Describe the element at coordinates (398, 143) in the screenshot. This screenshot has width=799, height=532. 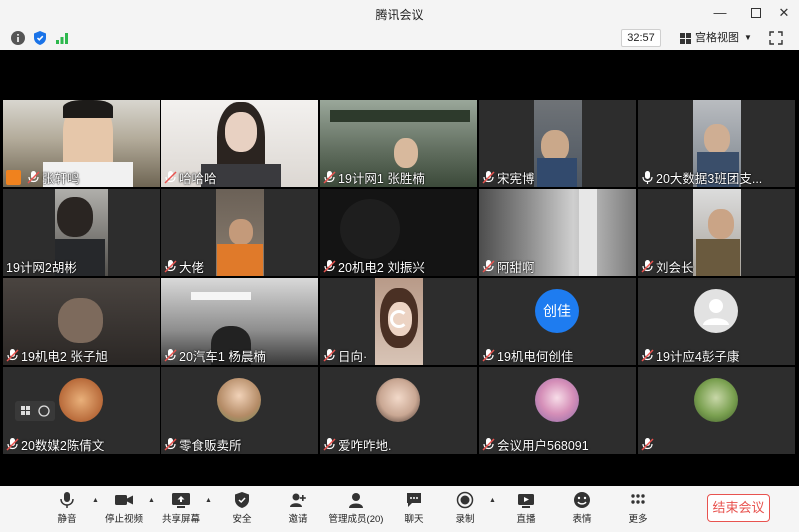
I see `participant-tile: 19计网1 张胜楠` at that location.